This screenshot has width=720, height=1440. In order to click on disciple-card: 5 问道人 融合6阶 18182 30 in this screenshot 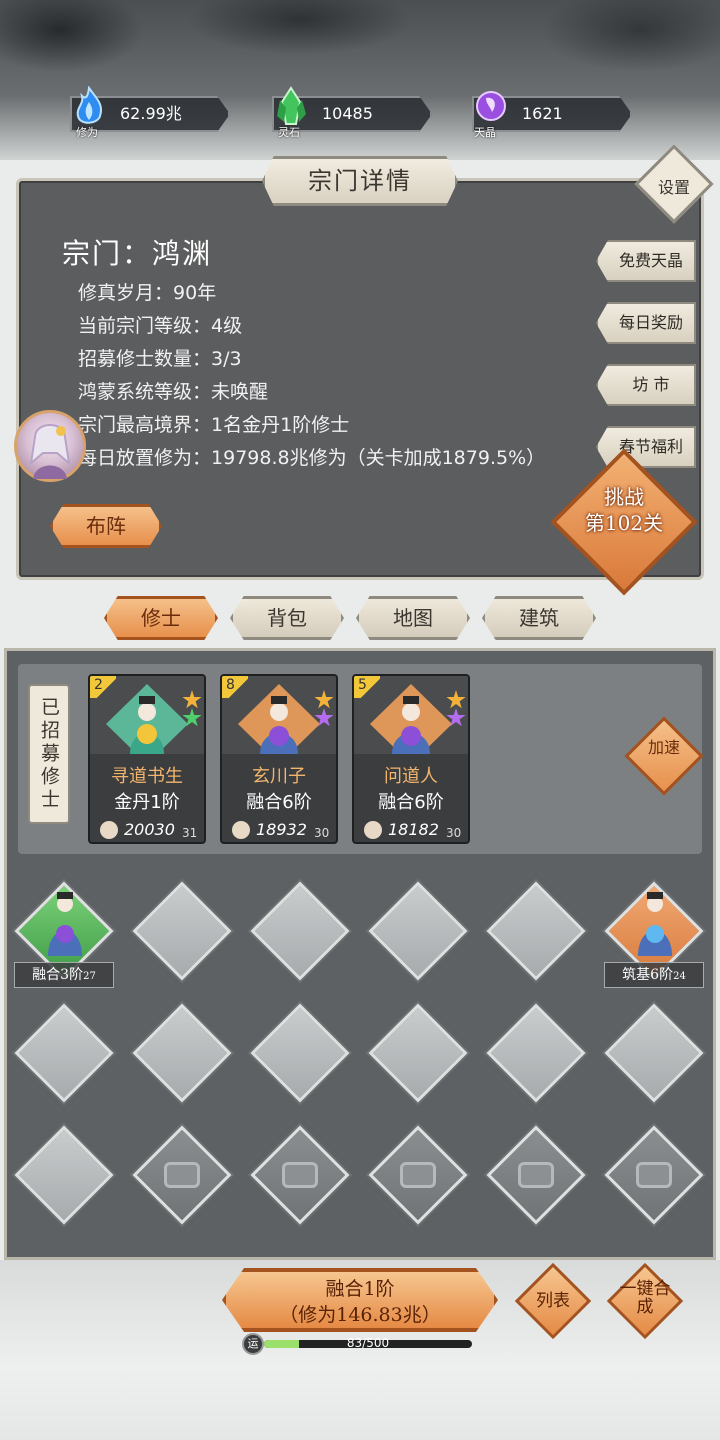, I will do `click(411, 759)`.